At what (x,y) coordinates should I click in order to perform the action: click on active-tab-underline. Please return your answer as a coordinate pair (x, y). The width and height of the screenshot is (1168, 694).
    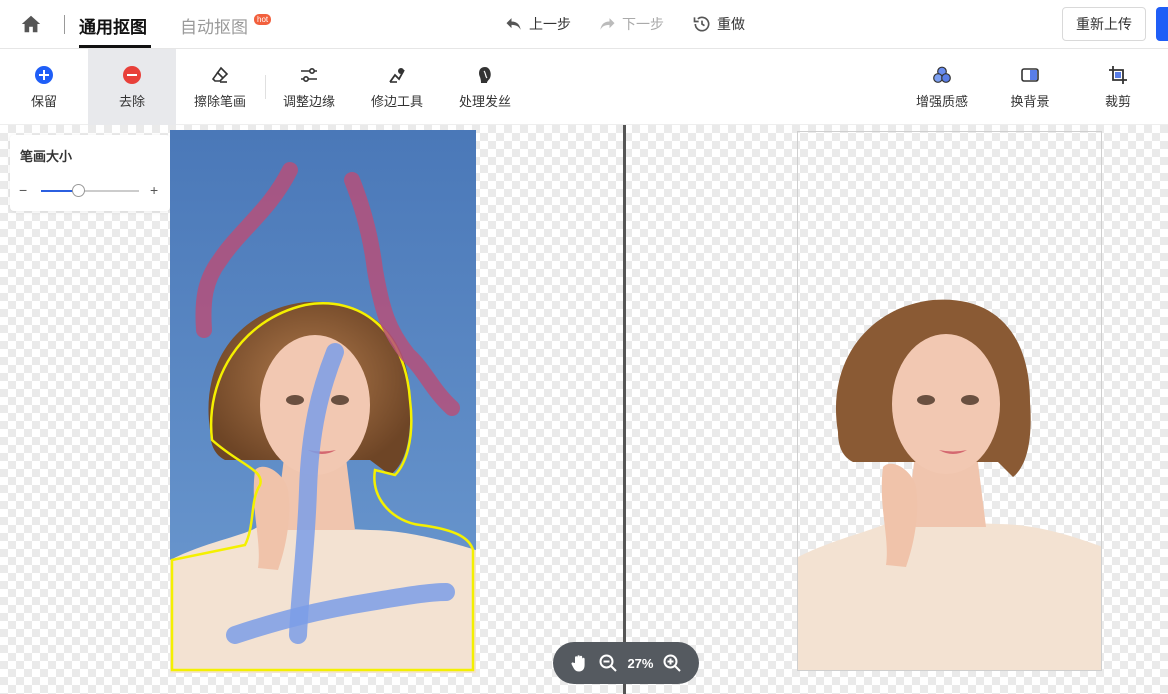
    Looking at the image, I should click on (115, 46).